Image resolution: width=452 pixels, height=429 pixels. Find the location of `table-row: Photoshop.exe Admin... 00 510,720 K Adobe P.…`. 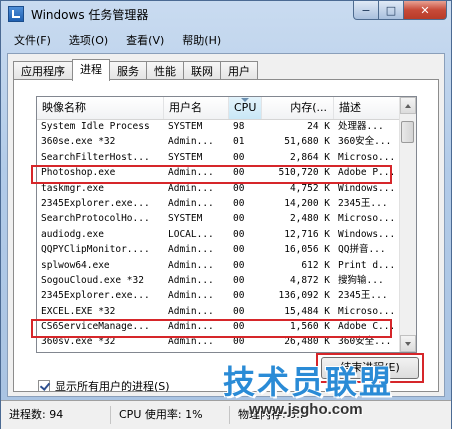

table-row: Photoshop.exe Admin... 00 510,720 K Adobe P.… is located at coordinates (219, 172).